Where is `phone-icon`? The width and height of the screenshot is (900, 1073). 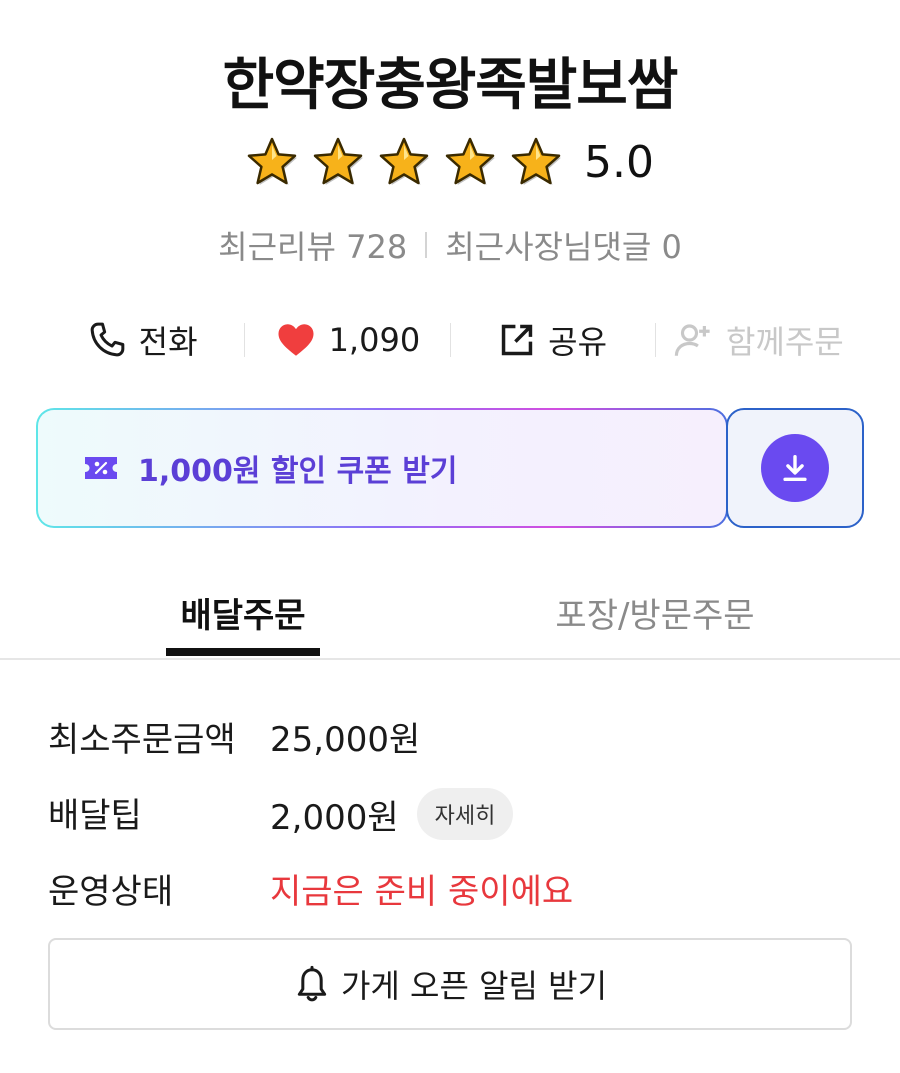
phone-icon is located at coordinates (107, 339).